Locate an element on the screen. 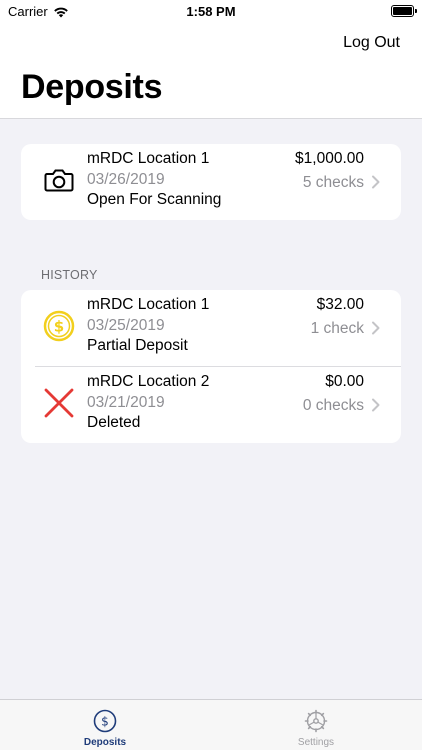  camera-icon is located at coordinates (59, 180).